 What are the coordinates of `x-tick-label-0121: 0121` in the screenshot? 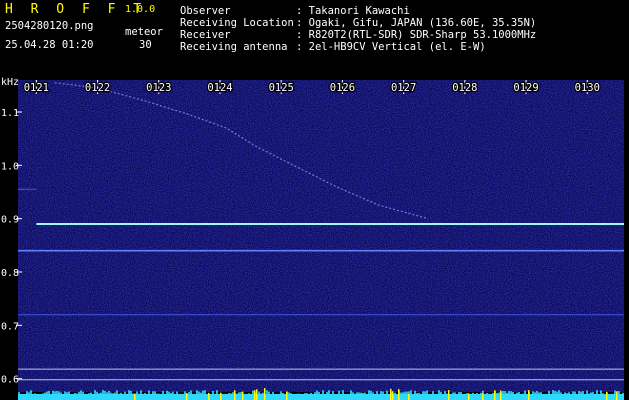 It's located at (36, 88).